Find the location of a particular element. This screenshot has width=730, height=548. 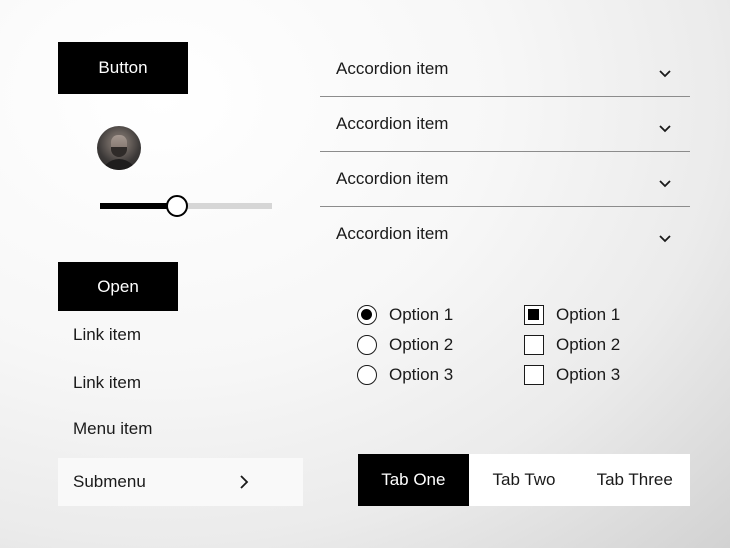

checkbox-label: Option 1 is located at coordinates (588, 314).